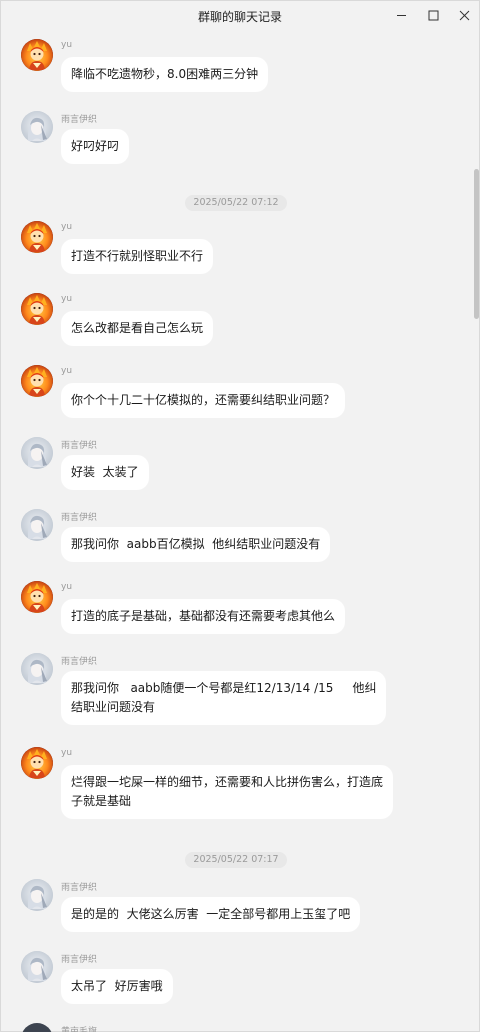 This screenshot has height=1032, width=480. I want to click on minimize-icon, so click(401, 15).